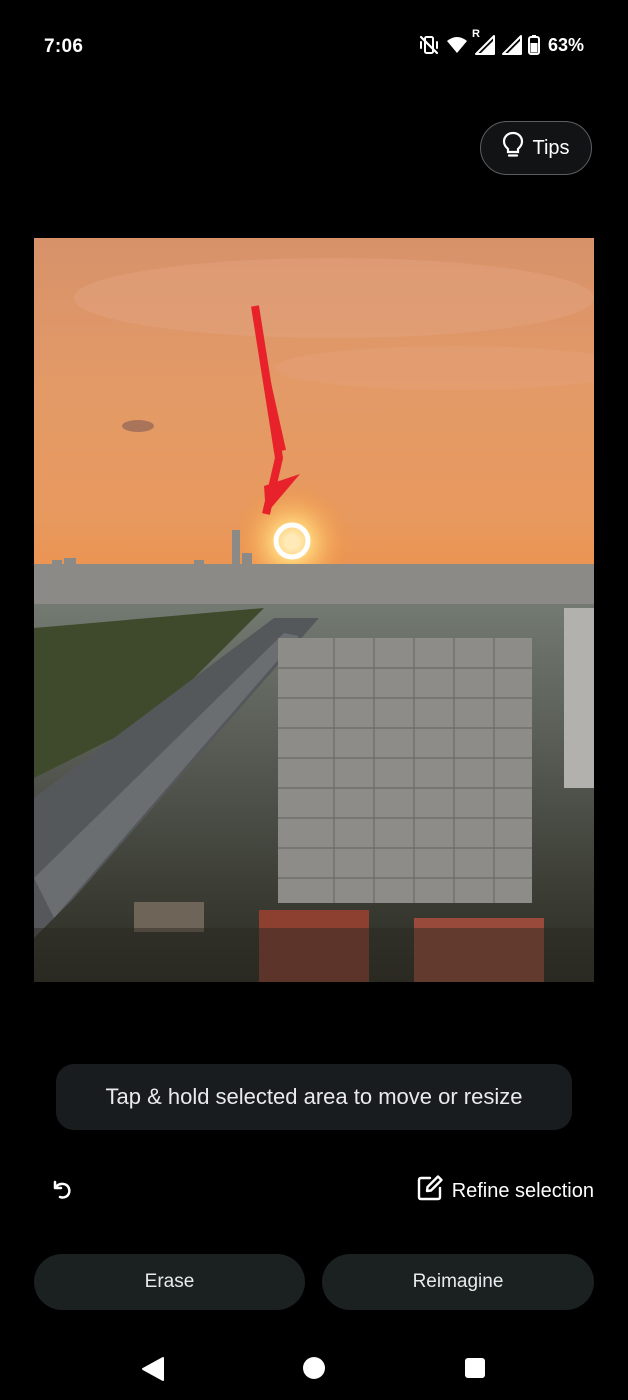  What do you see at coordinates (522, 1190) in the screenshot?
I see `refine-selection-label: Refine selection` at bounding box center [522, 1190].